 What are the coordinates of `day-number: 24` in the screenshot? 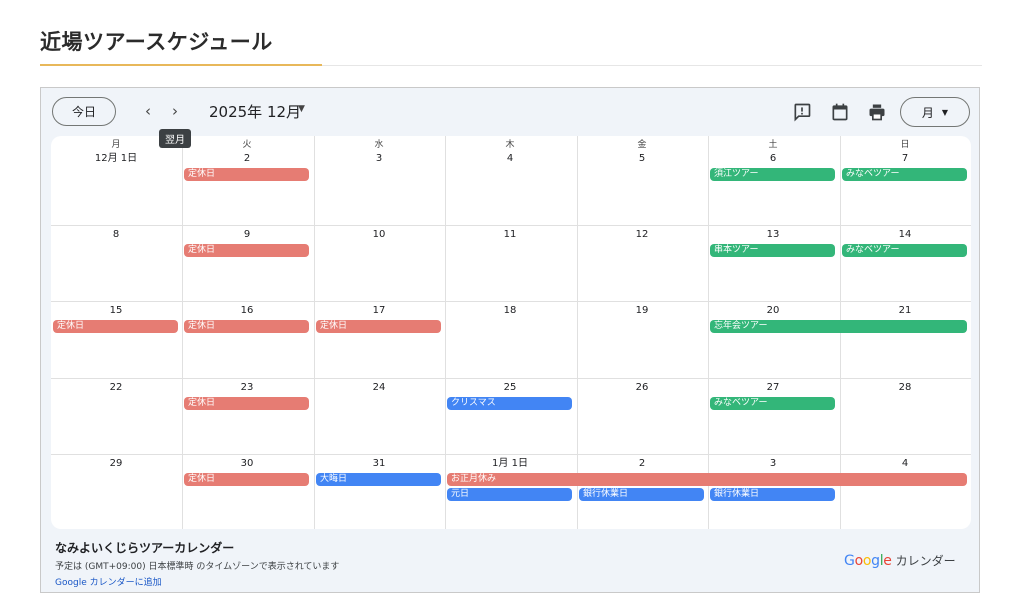 It's located at (379, 387).